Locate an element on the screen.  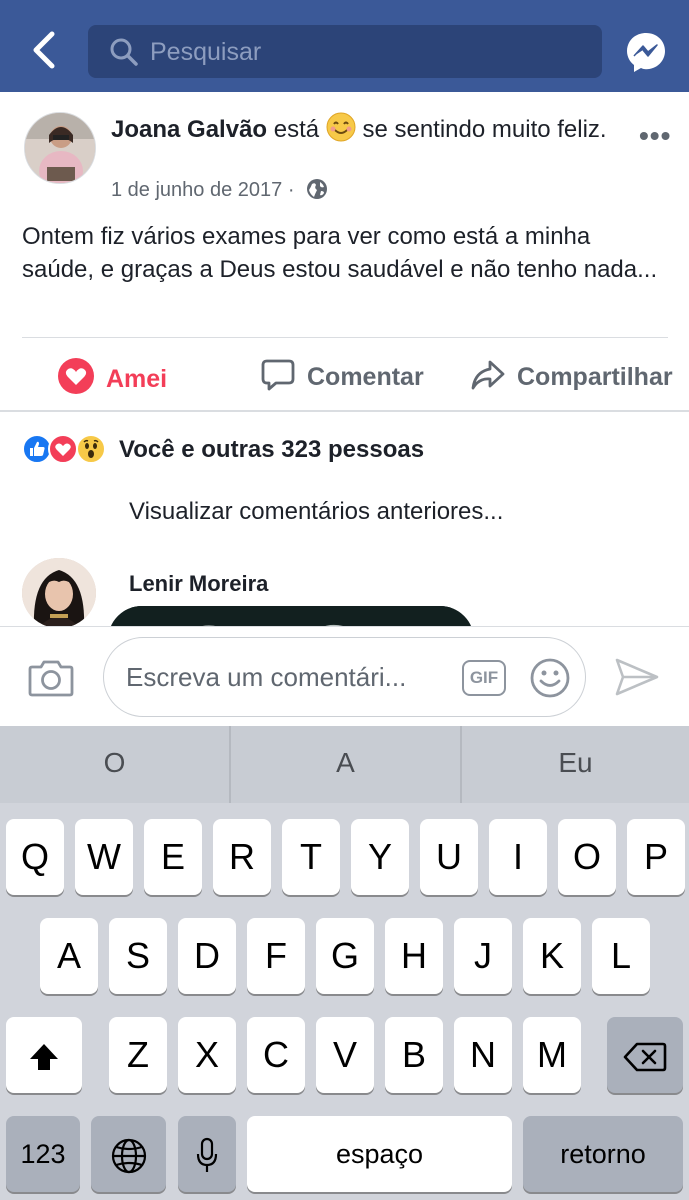
reactions-summary: Você e outras 323 pessoas is located at coordinates (271, 450).